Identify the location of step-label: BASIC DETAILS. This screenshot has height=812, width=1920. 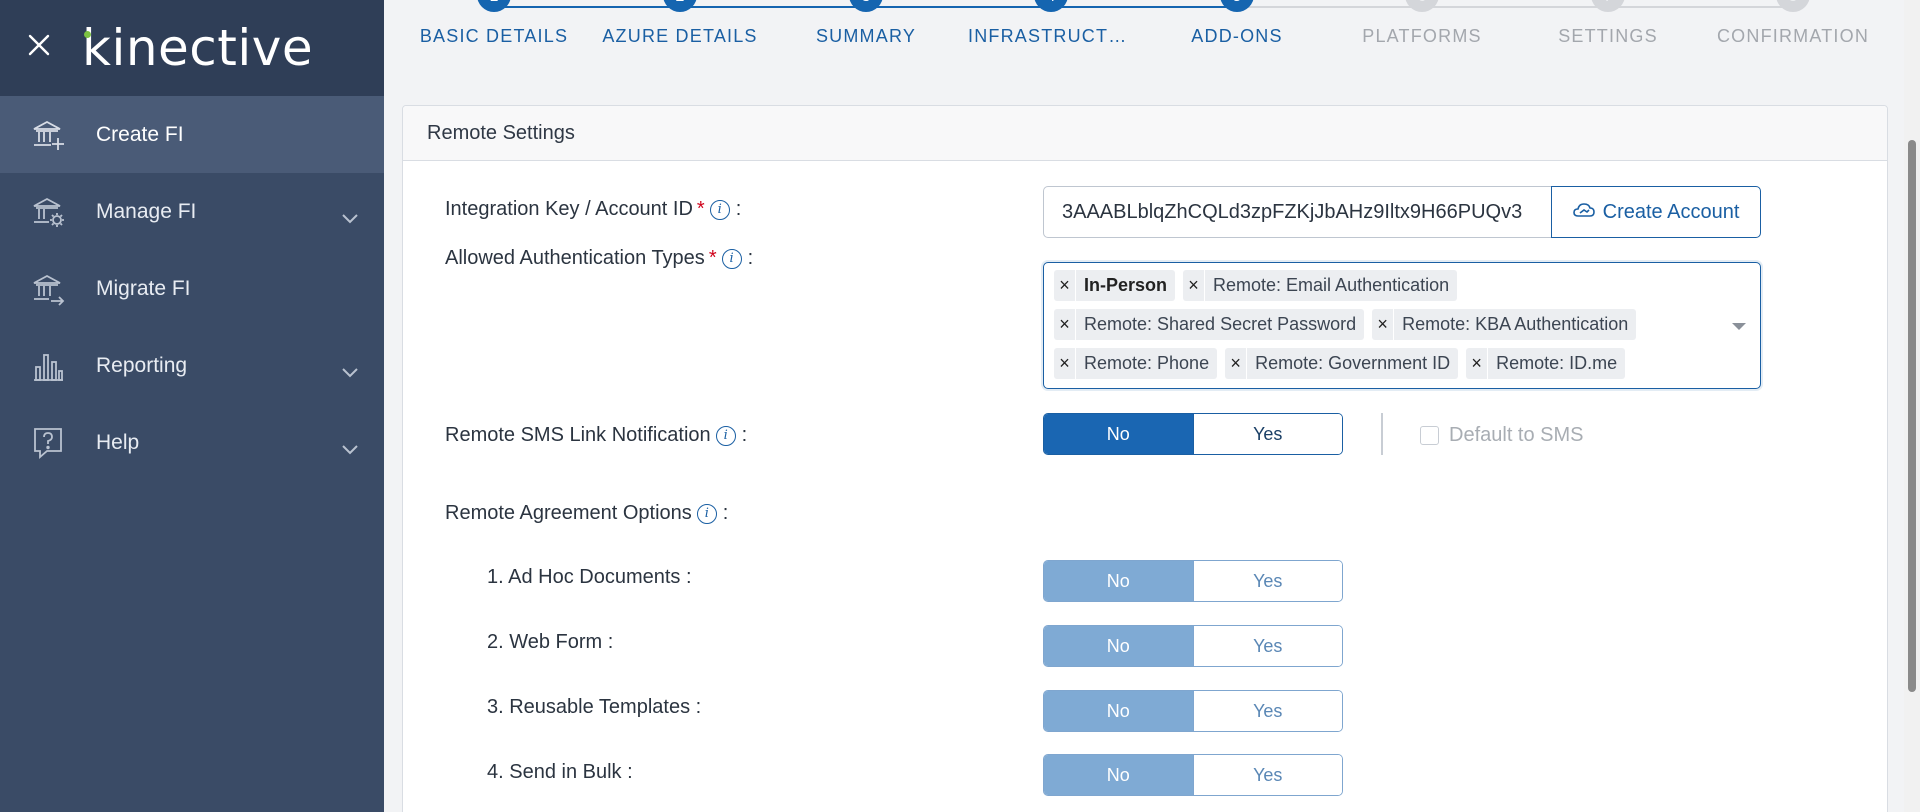
(494, 36).